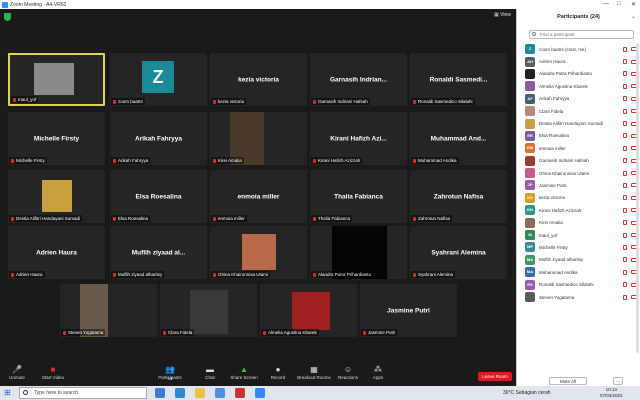  I want to click on reactions-button: ☺ Reactions, so click(348, 373).